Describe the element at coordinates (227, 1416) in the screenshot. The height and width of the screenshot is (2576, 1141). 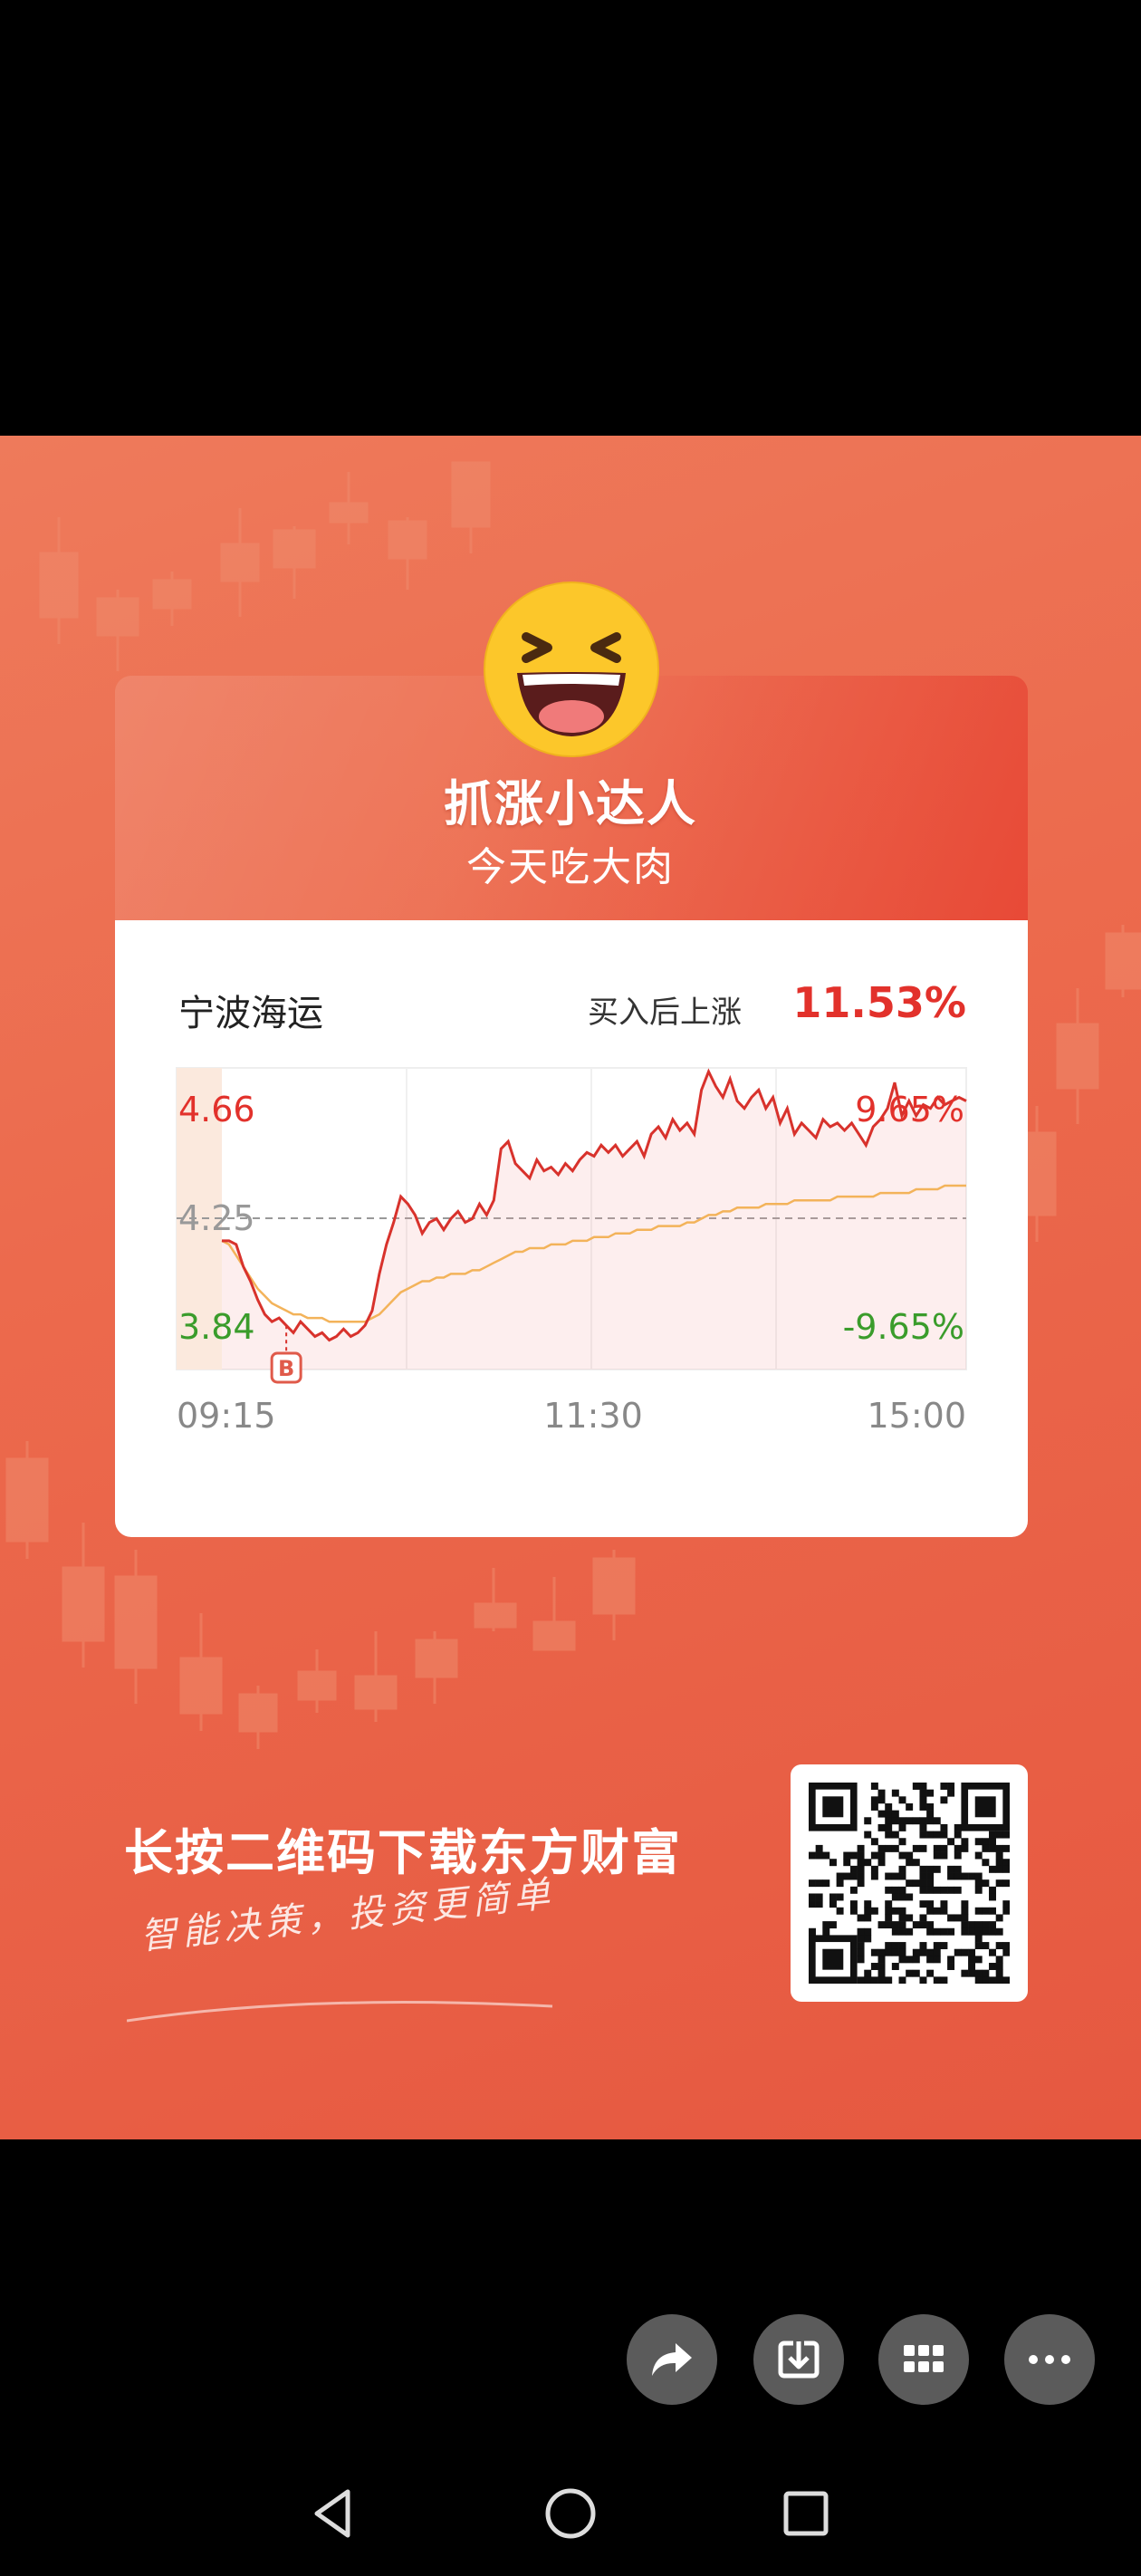
I see `x-label-open: 09:15` at that location.